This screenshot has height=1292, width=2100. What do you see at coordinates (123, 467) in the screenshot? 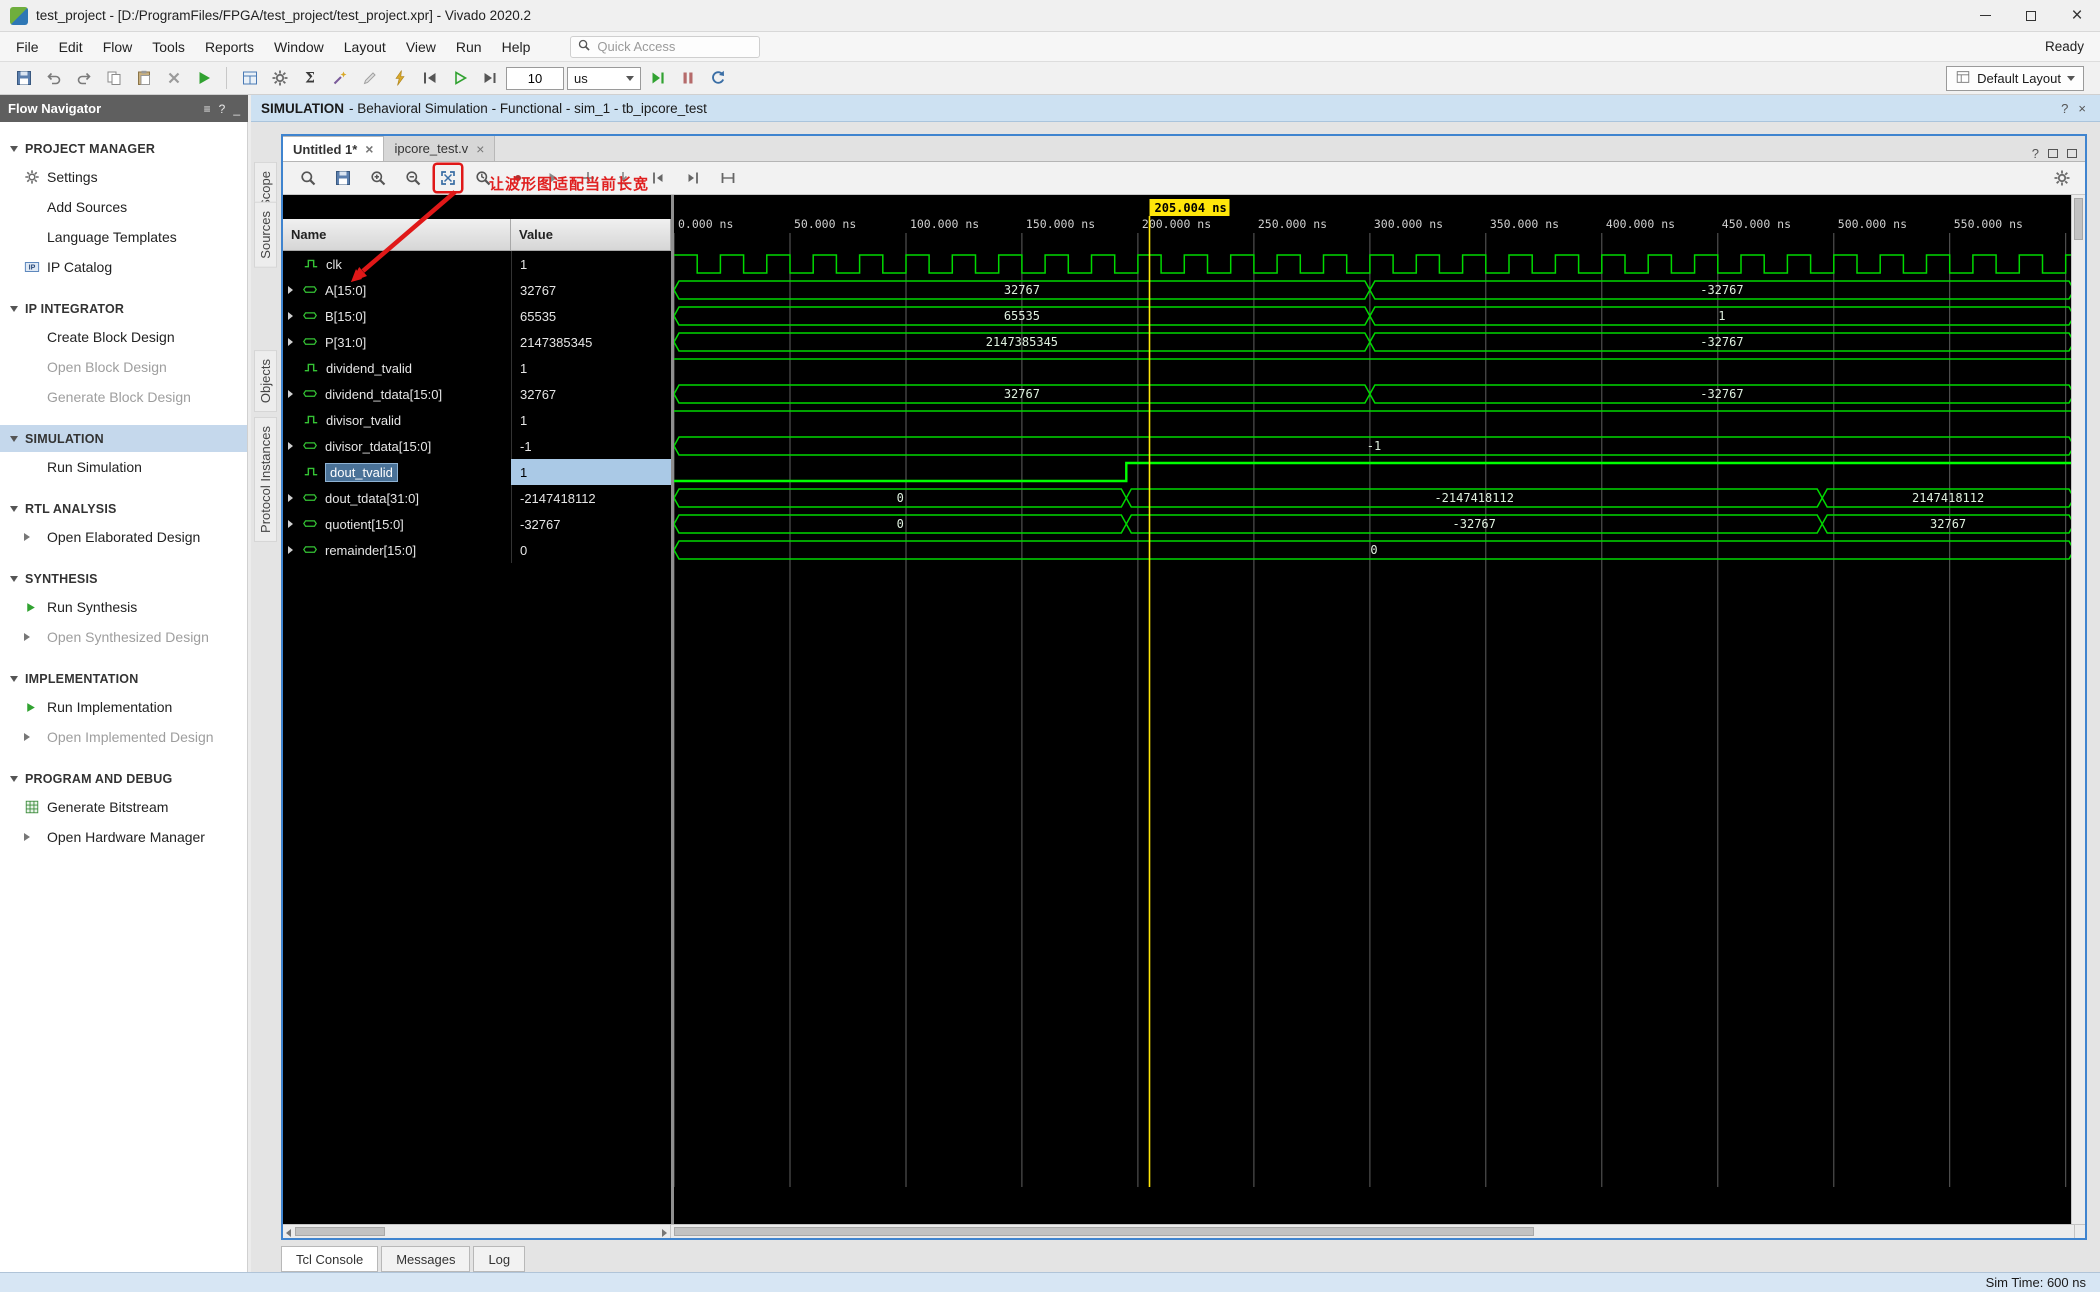
I see `flow-item-run-simulation: Run Simulation` at bounding box center [123, 467].